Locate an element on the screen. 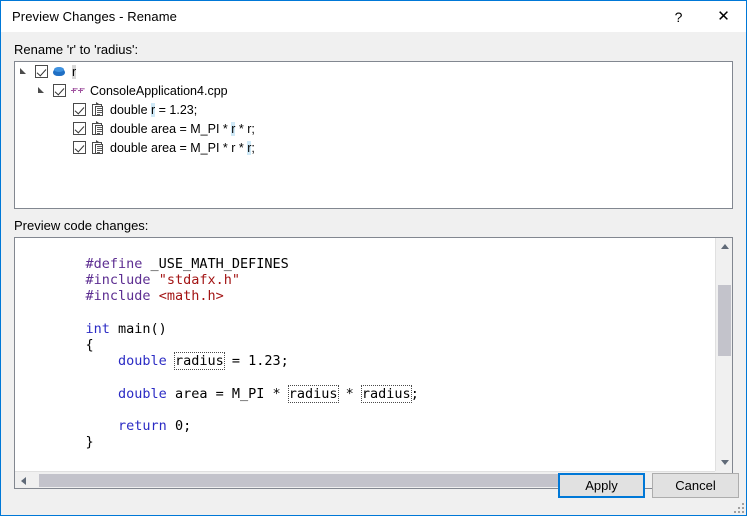 Image resolution: width=747 pixels, height=516 pixels. code-line: double area = M_PI * radius * radius; is located at coordinates (383, 393).